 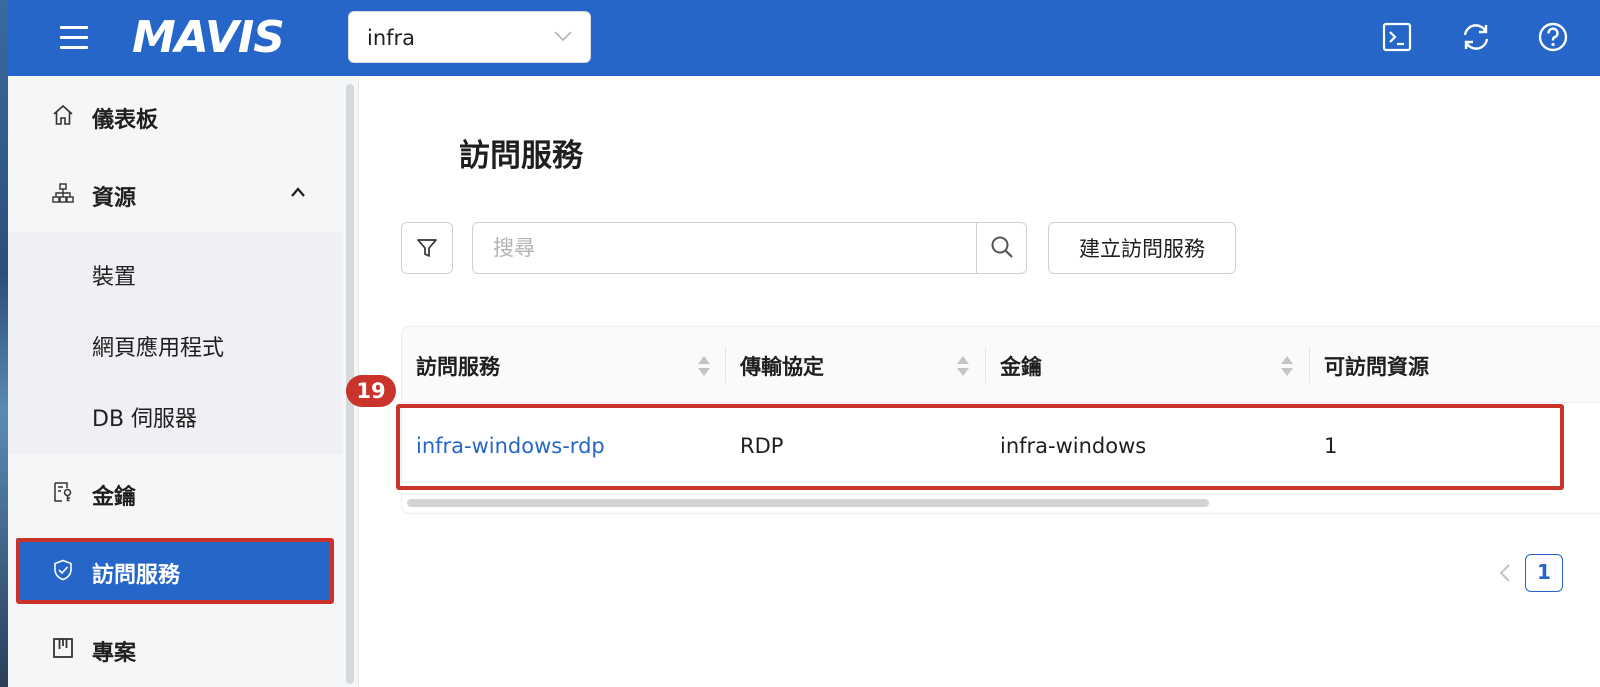 I want to click on search-box, so click(x=749, y=248).